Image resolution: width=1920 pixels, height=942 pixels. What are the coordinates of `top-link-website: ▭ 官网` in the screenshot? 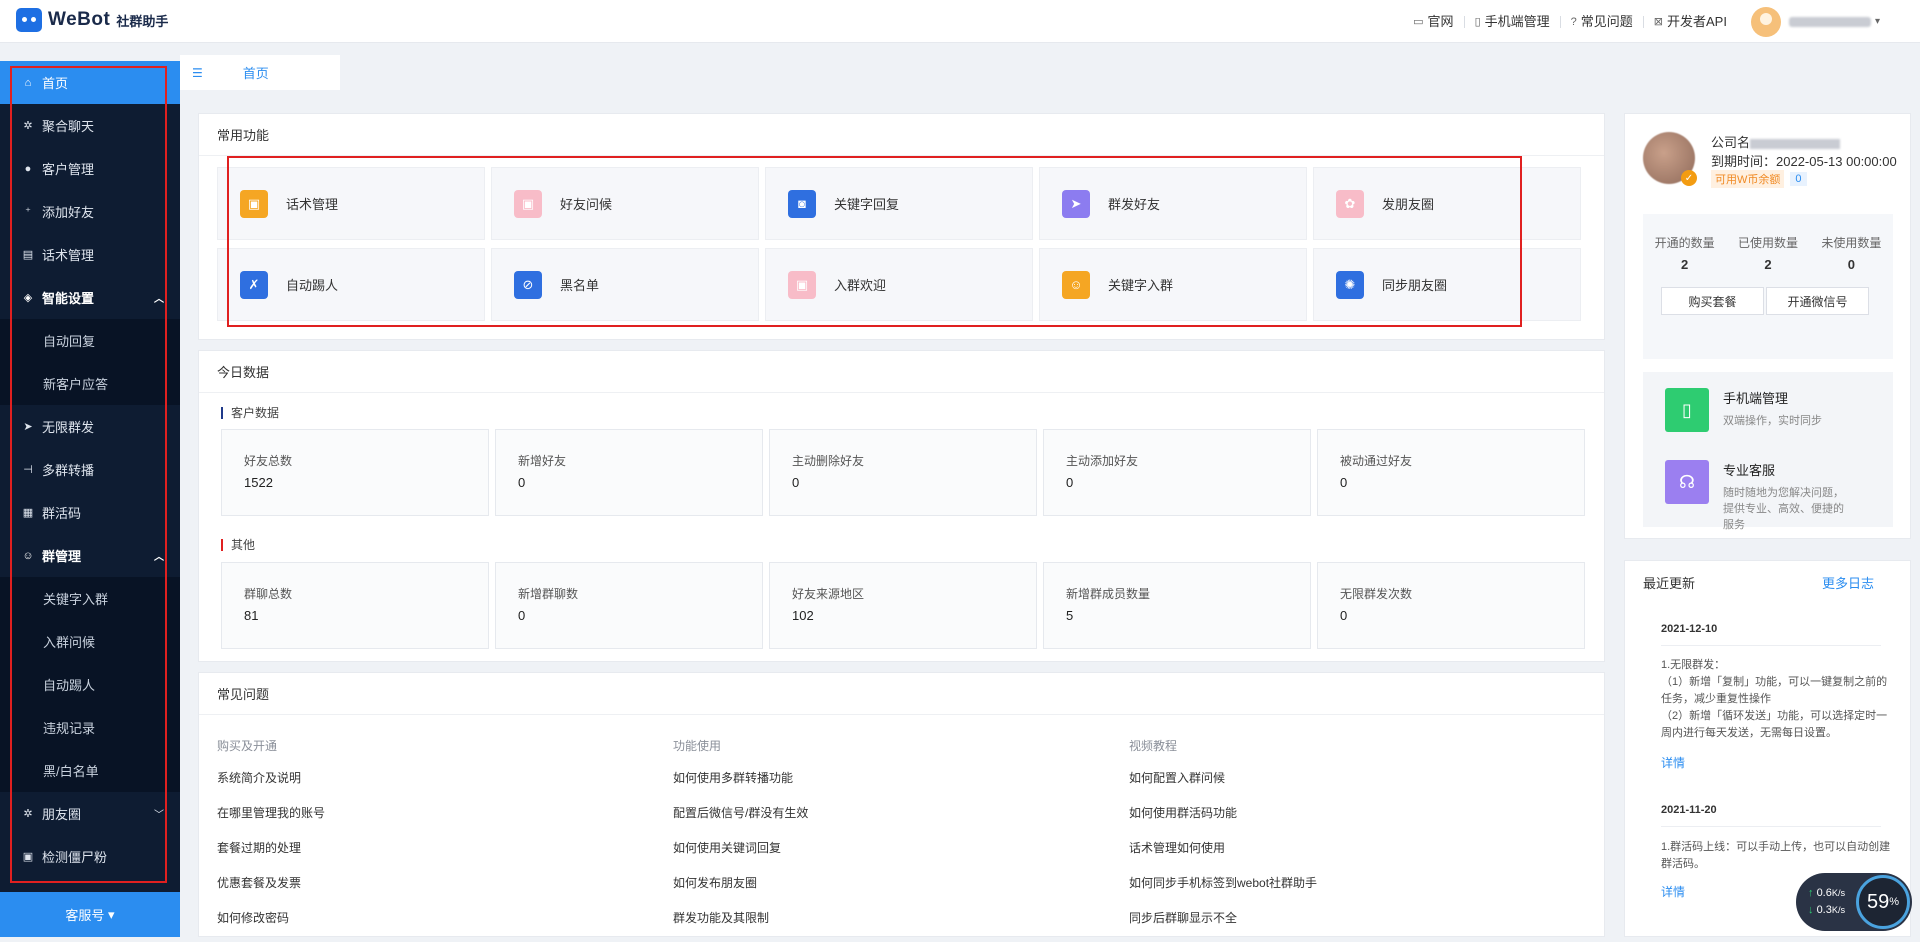 It's located at (1434, 21).